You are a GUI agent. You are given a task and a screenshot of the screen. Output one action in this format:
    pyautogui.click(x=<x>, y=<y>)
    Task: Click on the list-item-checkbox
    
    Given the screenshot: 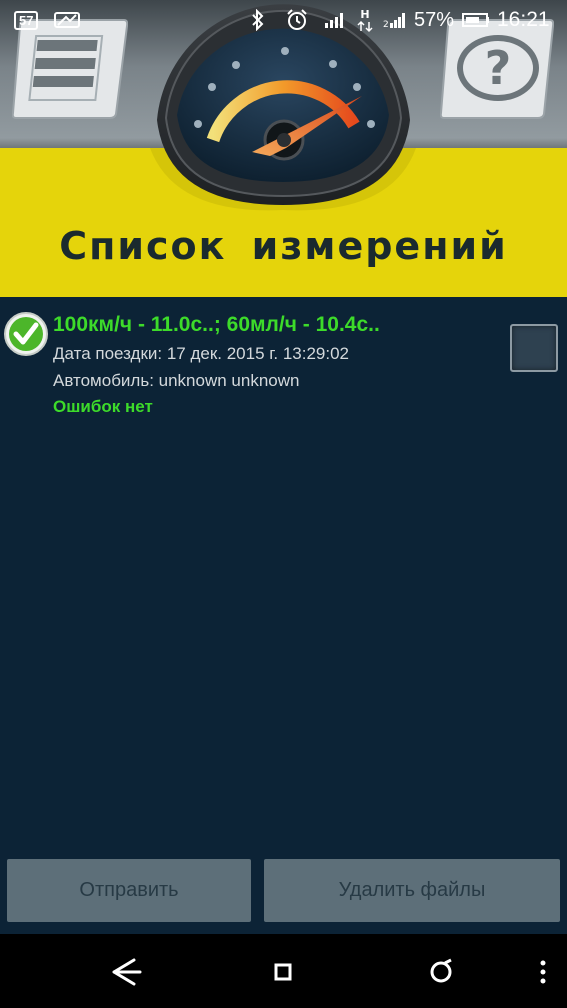 What is the action you would take?
    pyautogui.click(x=534, y=348)
    